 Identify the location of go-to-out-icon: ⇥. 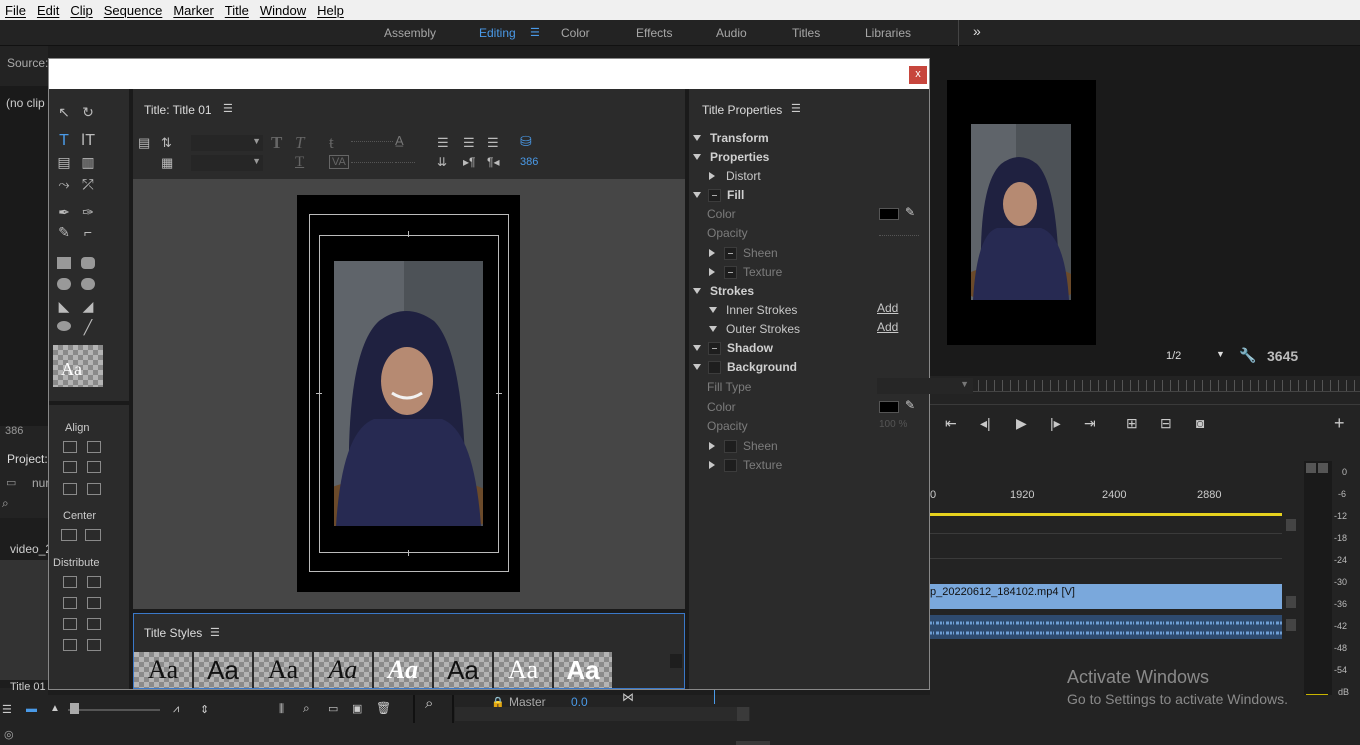
(1090, 423).